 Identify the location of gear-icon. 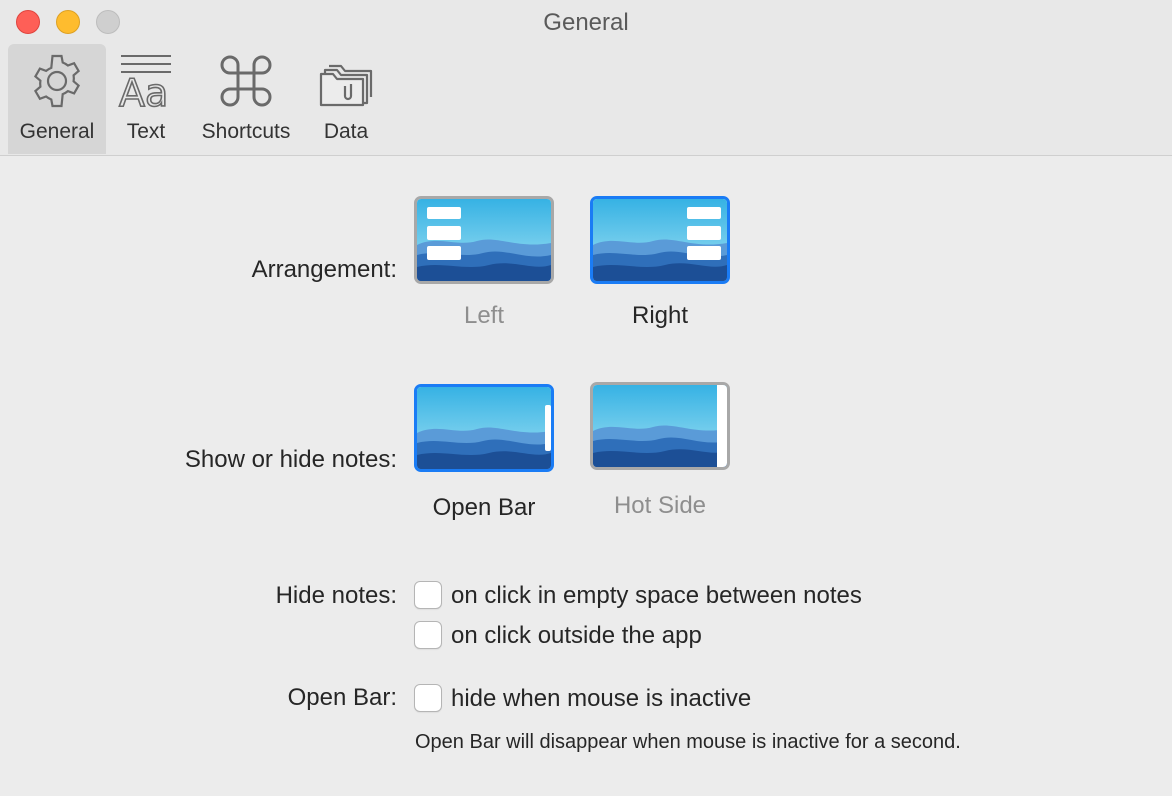
(57, 81).